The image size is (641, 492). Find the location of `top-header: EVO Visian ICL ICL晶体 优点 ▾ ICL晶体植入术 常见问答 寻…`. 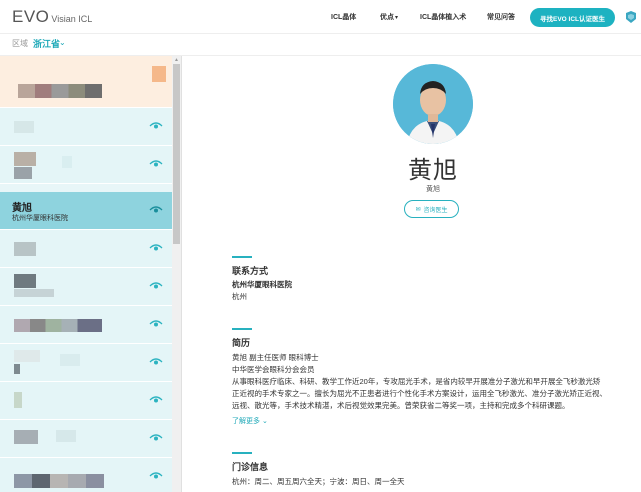

top-header: EVO Visian ICL ICL晶体 优点 ▾ ICL晶体植入术 常见问答 寻… is located at coordinates (320, 17).